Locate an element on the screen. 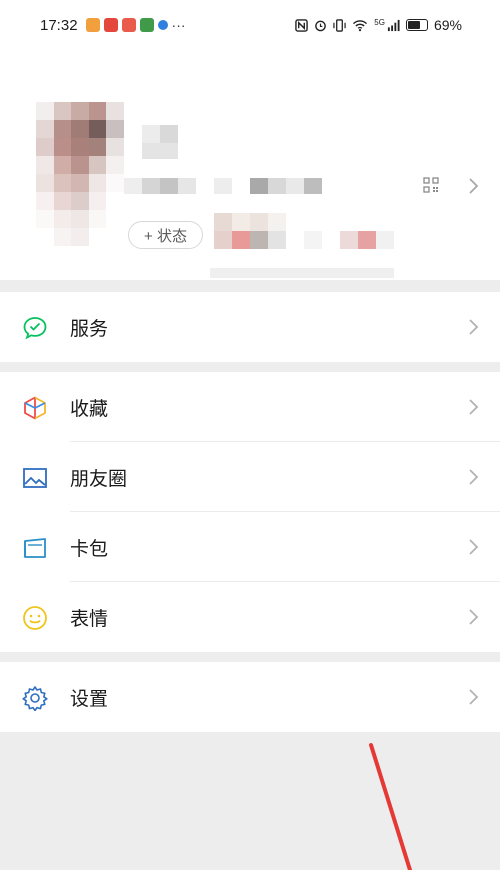 This screenshot has height=870, width=500. status-left: 17:32 ··· is located at coordinates (113, 25).